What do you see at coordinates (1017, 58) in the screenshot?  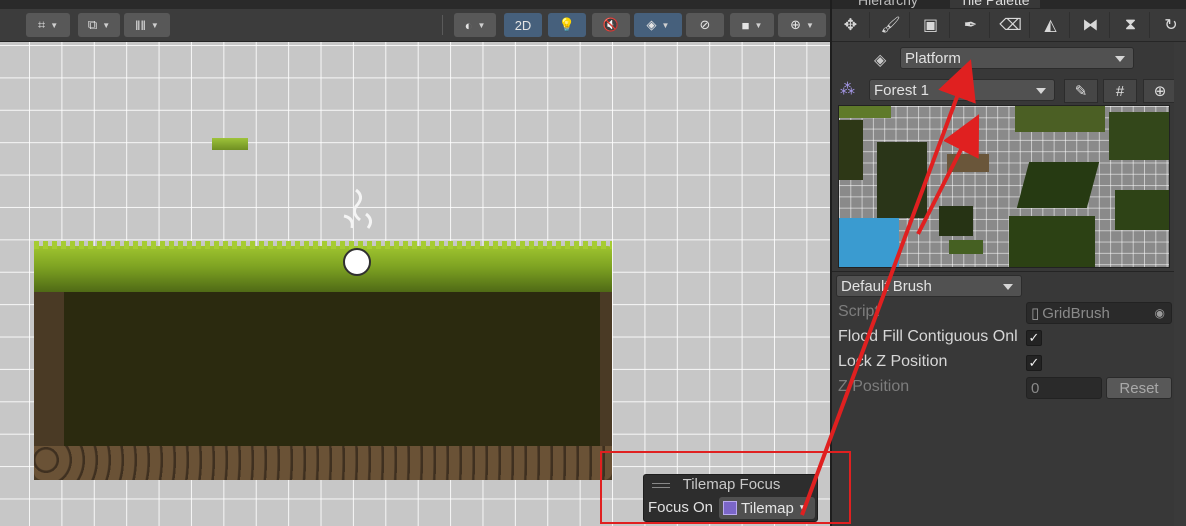 I see `active-tilemap-dropdown: Platform` at bounding box center [1017, 58].